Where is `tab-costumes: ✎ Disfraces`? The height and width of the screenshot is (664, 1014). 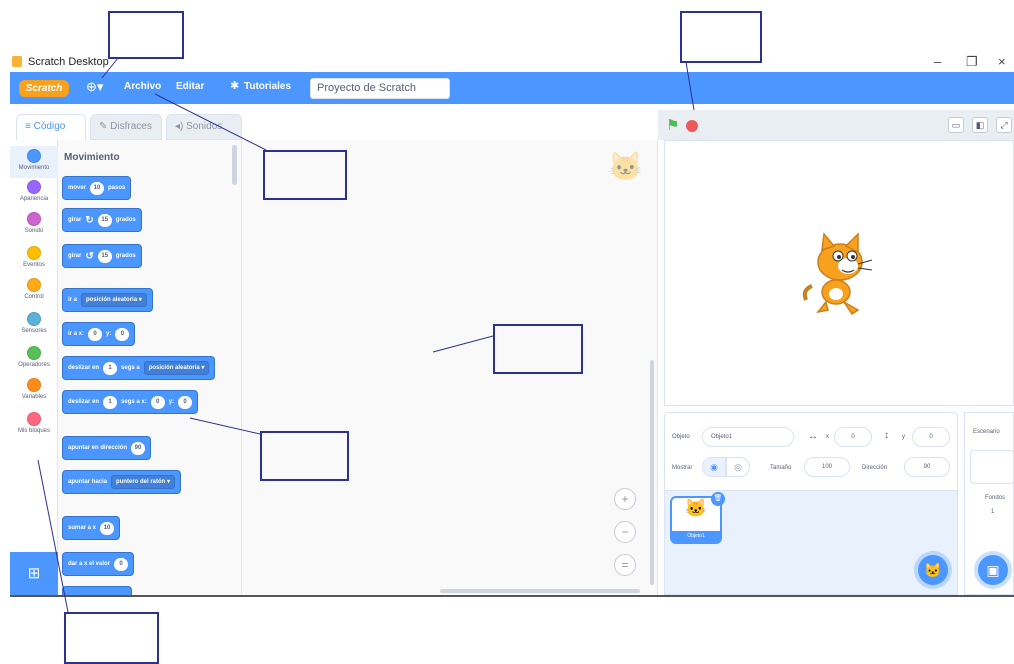
tab-costumes: ✎ Disfraces is located at coordinates (126, 127).